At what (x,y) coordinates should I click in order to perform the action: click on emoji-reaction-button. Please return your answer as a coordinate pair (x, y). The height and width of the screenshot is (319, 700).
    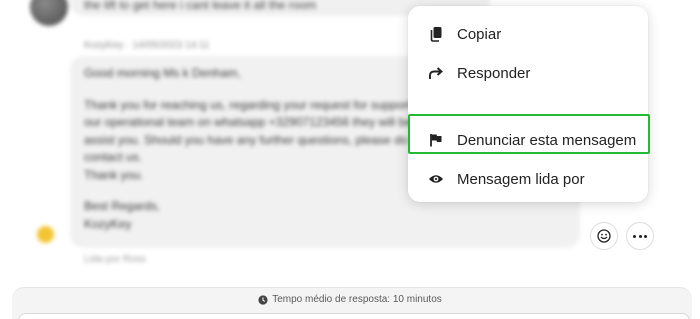
    Looking at the image, I should click on (604, 236).